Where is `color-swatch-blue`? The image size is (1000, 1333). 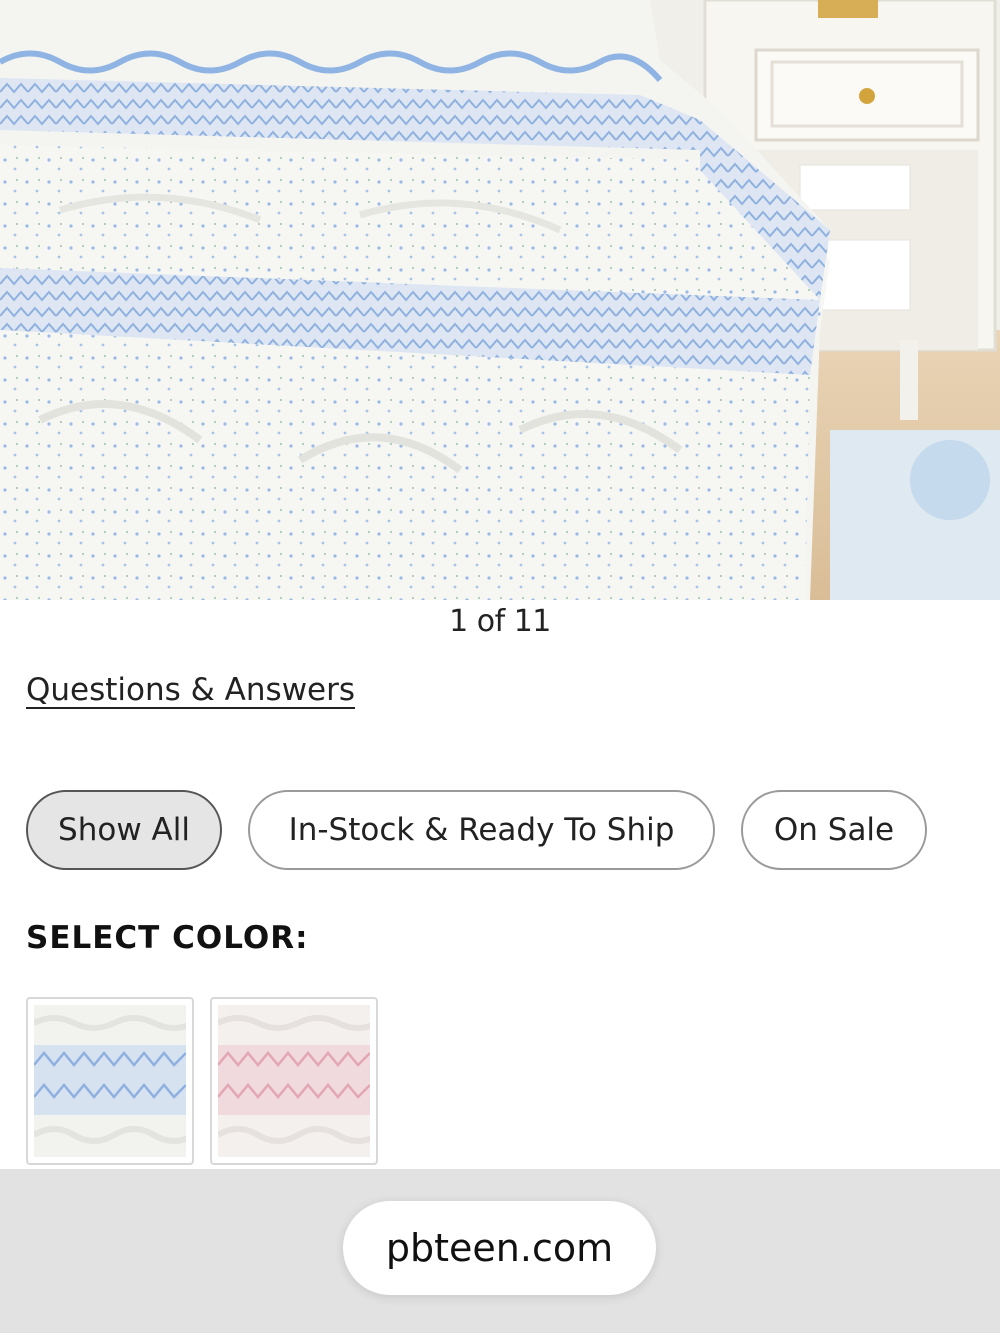
color-swatch-blue is located at coordinates (110, 1081).